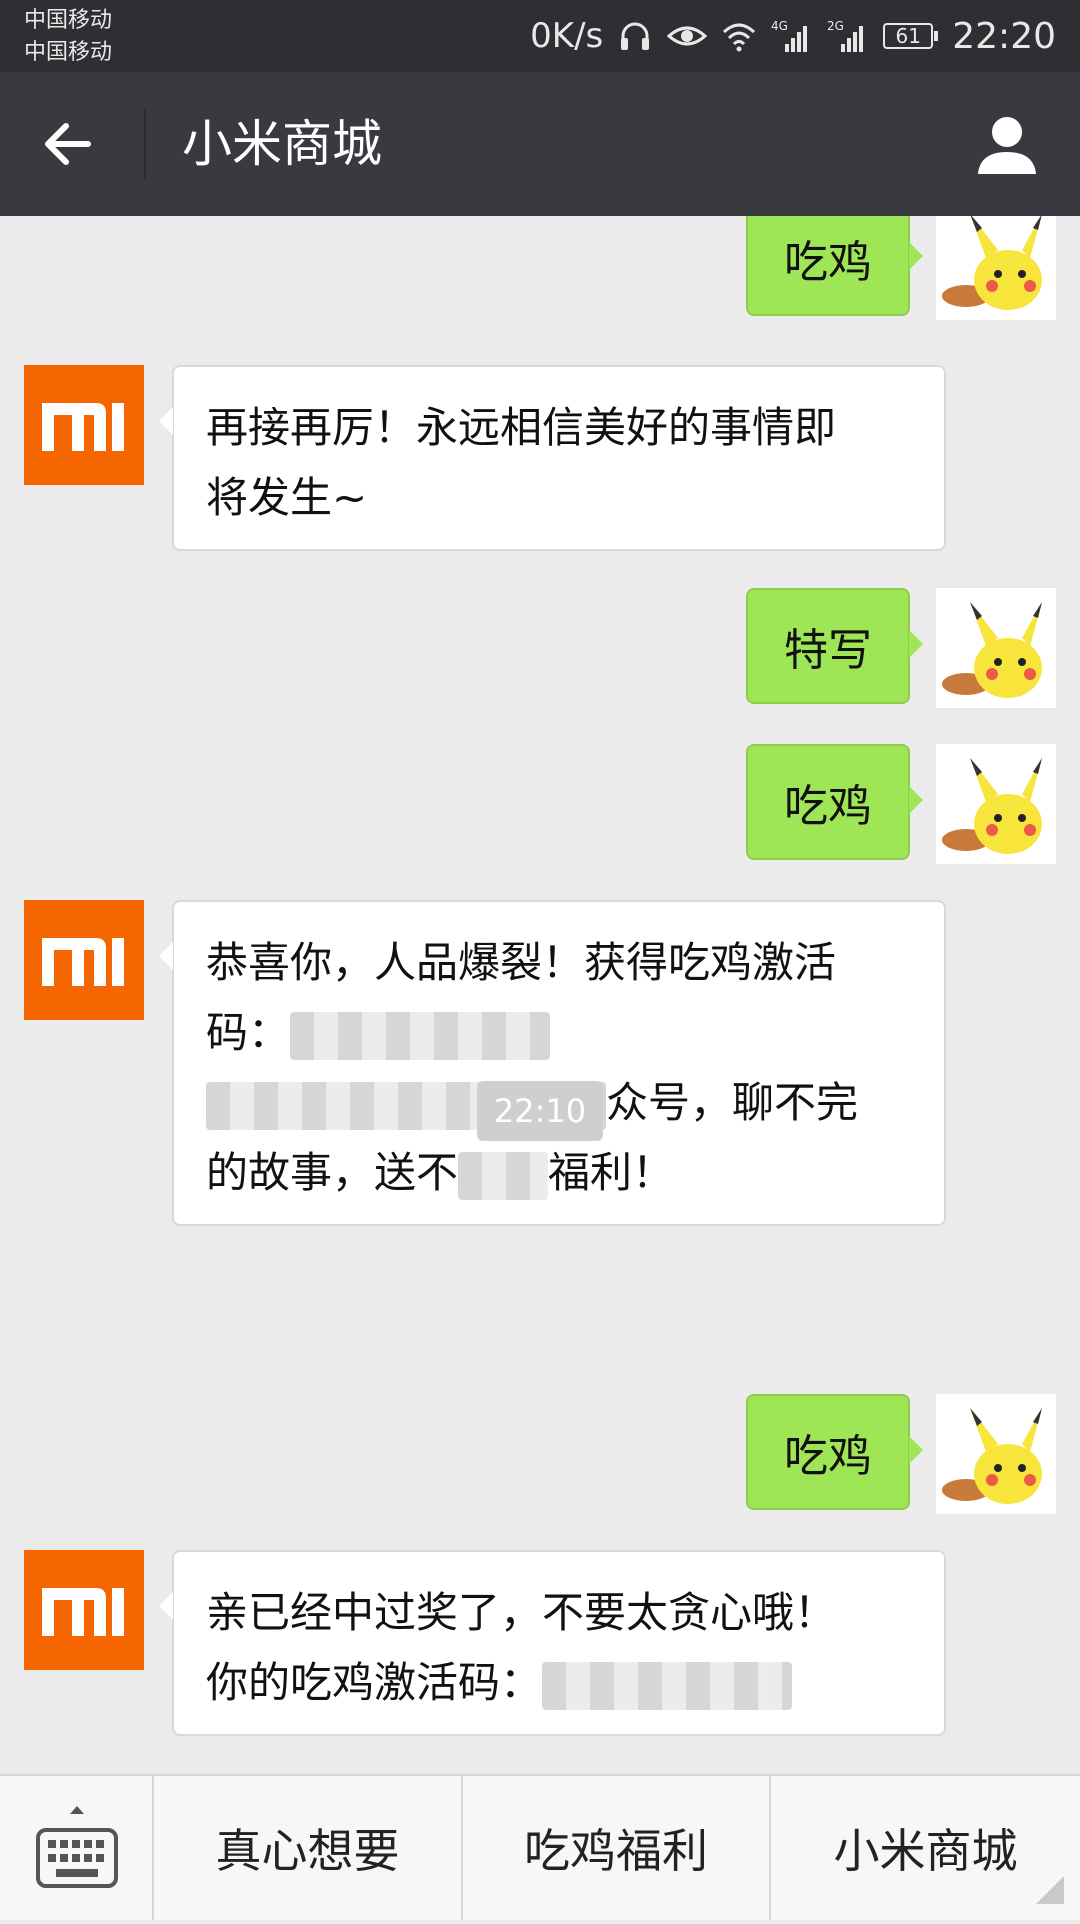 The width and height of the screenshot is (1080, 1924). Describe the element at coordinates (635, 36) in the screenshot. I see `headphones-icon` at that location.